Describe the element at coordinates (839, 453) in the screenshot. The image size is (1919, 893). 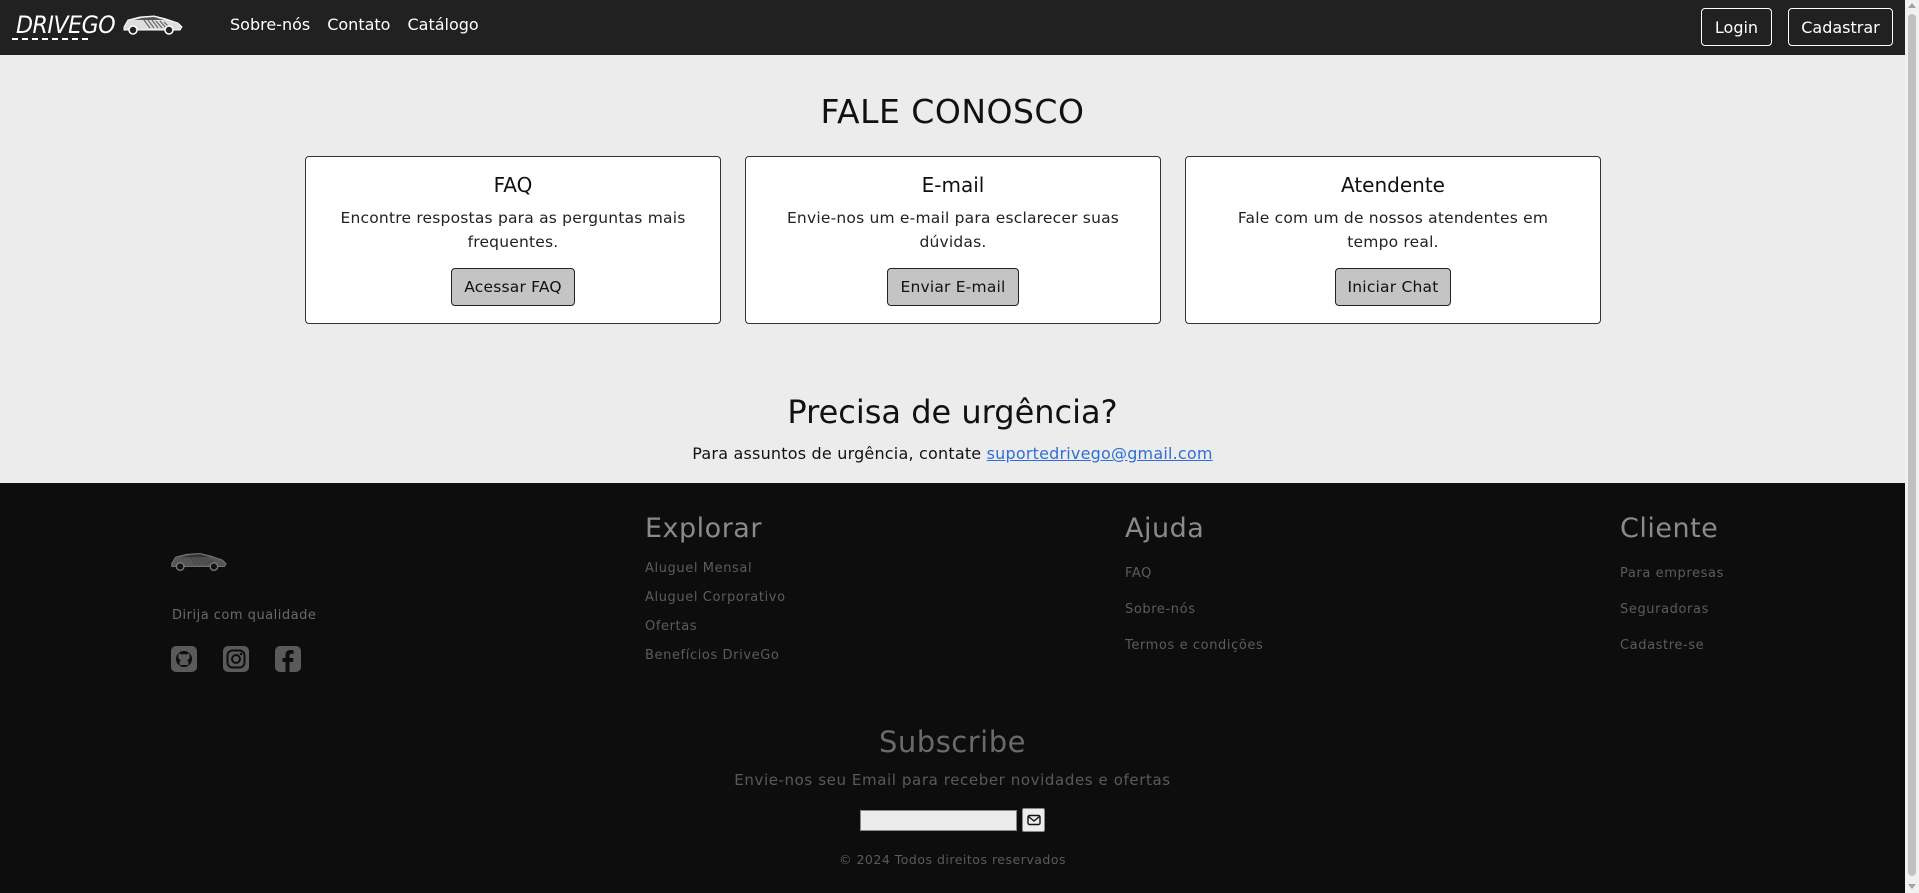
I see `urgent-text-label: Para assuntos de urgência, contate` at that location.